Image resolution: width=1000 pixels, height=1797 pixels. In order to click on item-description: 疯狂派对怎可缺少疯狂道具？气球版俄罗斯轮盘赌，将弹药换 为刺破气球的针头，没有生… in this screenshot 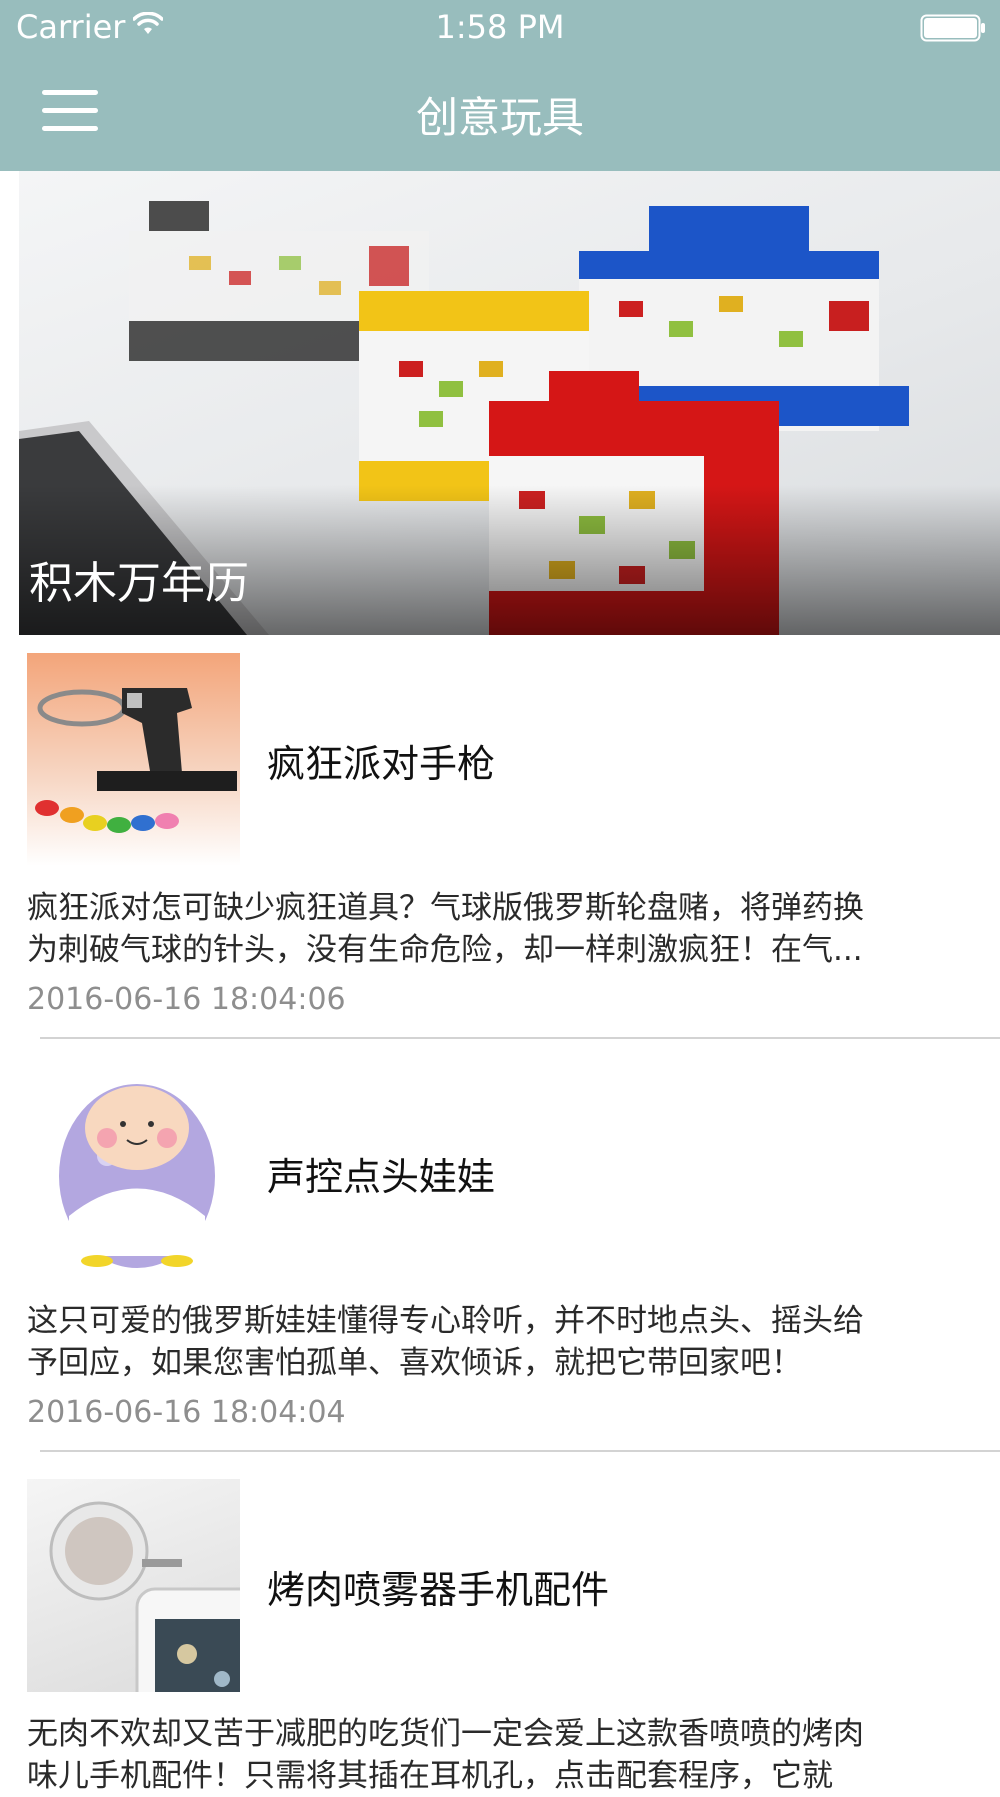, I will do `click(445, 929)`.